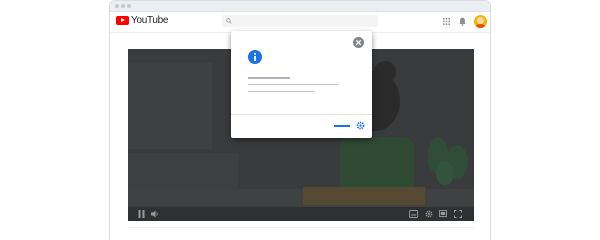  Describe the element at coordinates (229, 21) in the screenshot. I see `search-icon` at that location.